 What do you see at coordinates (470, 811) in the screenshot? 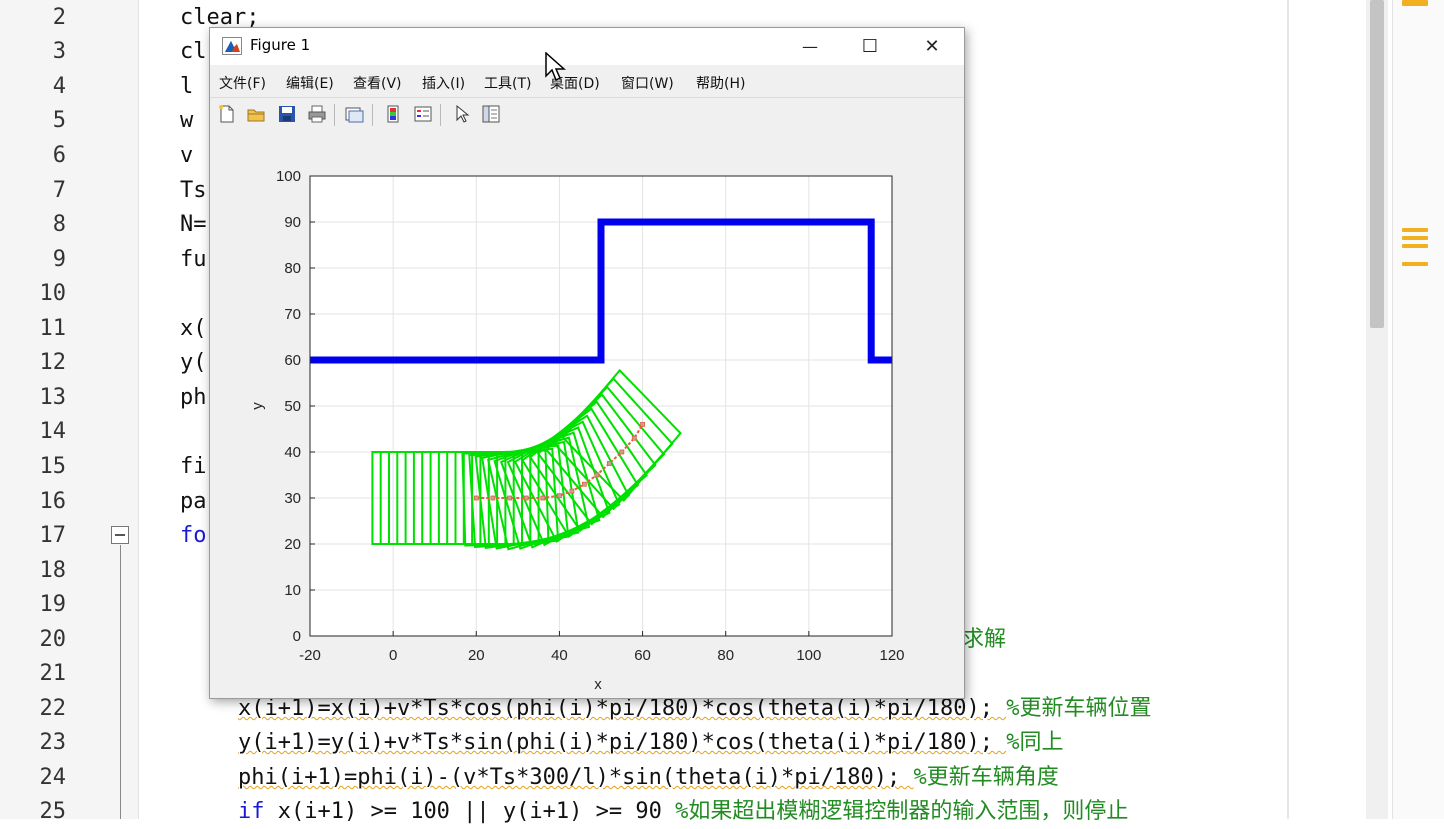
I see `code-text: x(i+1) >= 100 || y(i+1) >= 90` at bounding box center [470, 811].